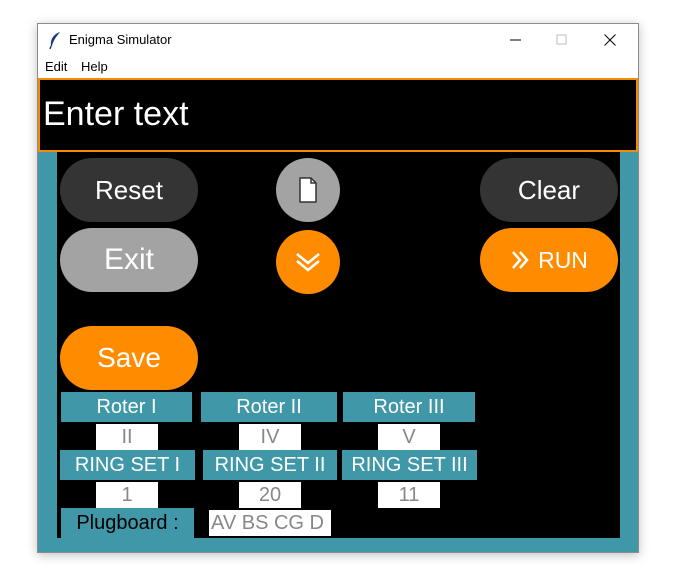  Describe the element at coordinates (338, 115) in the screenshot. I see `message-input: Enter text` at that location.